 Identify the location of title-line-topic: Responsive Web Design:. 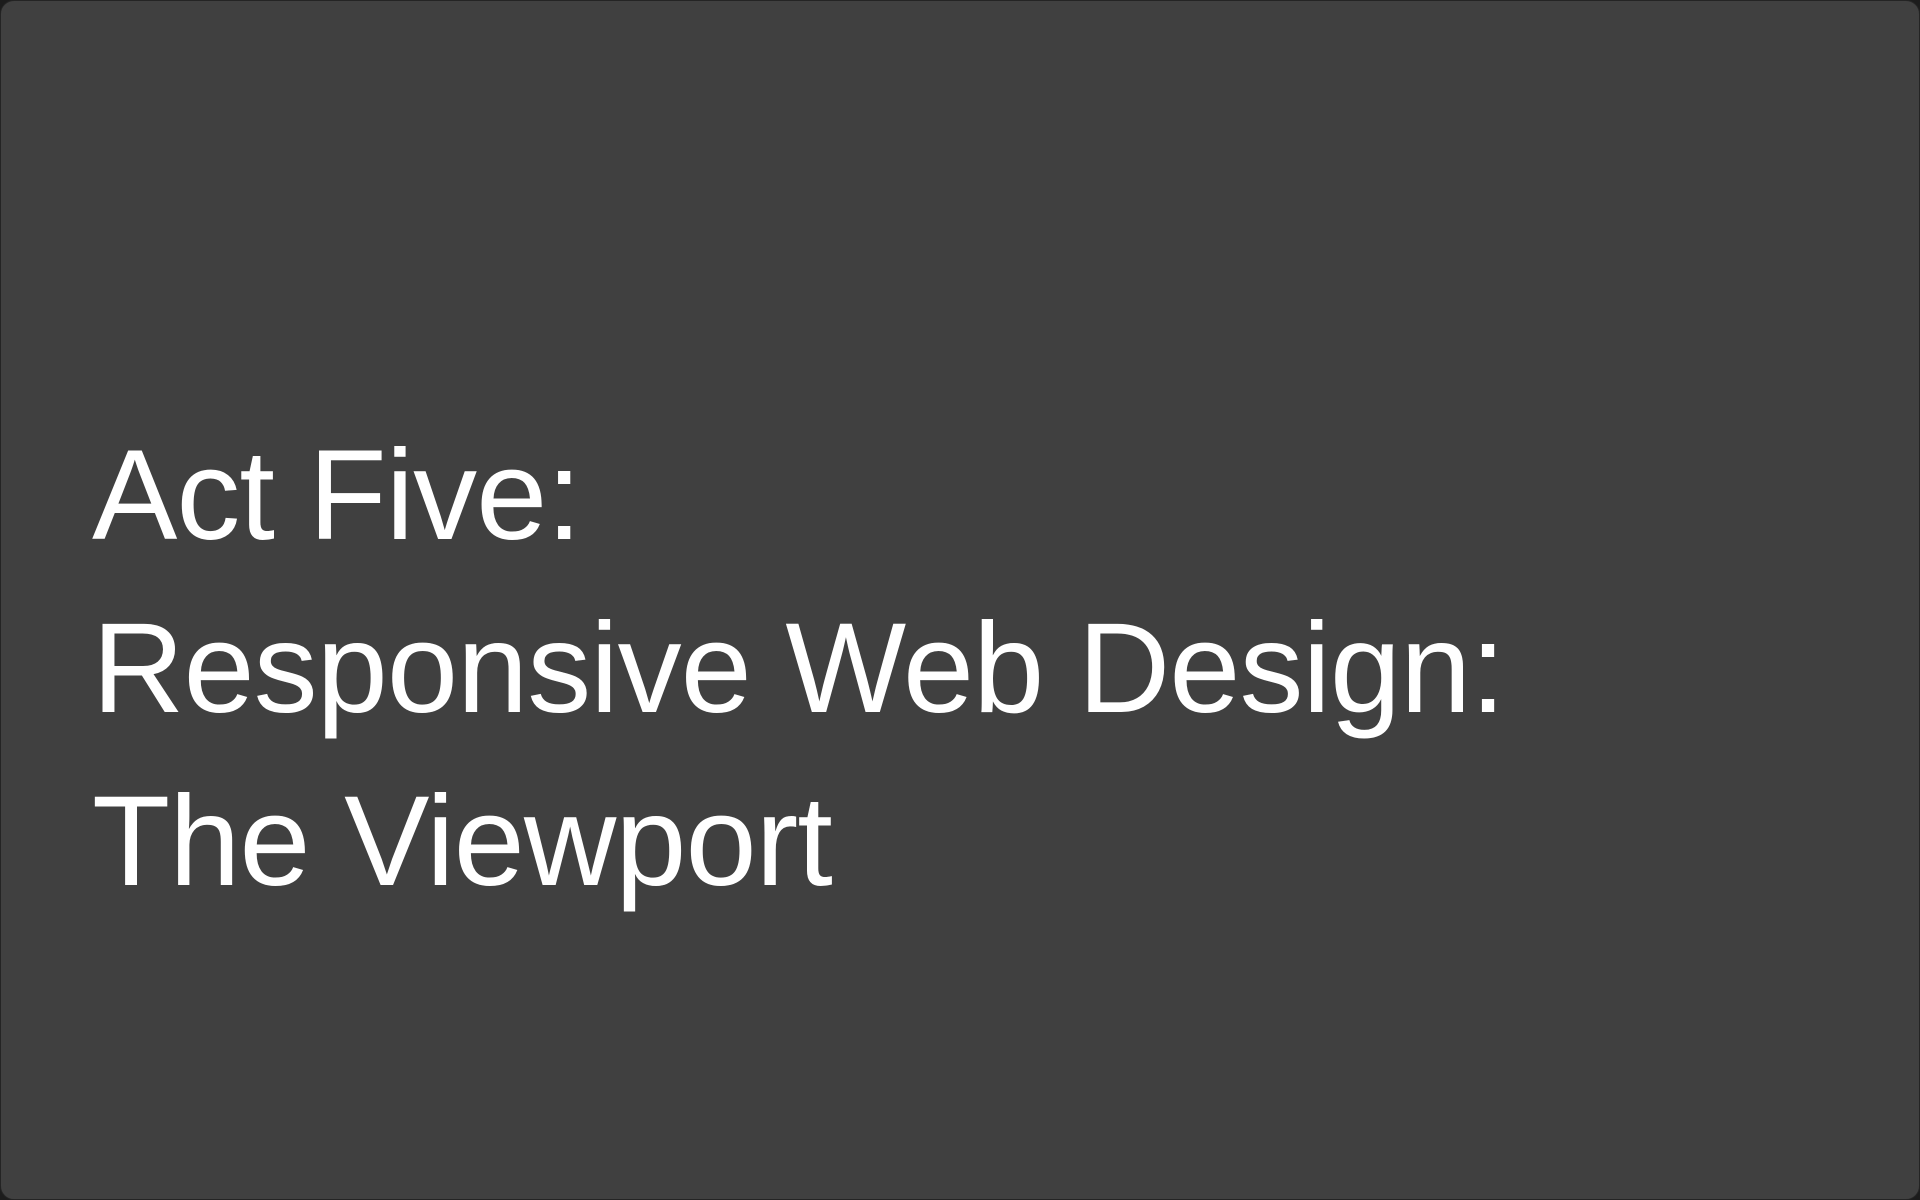
(799, 668).